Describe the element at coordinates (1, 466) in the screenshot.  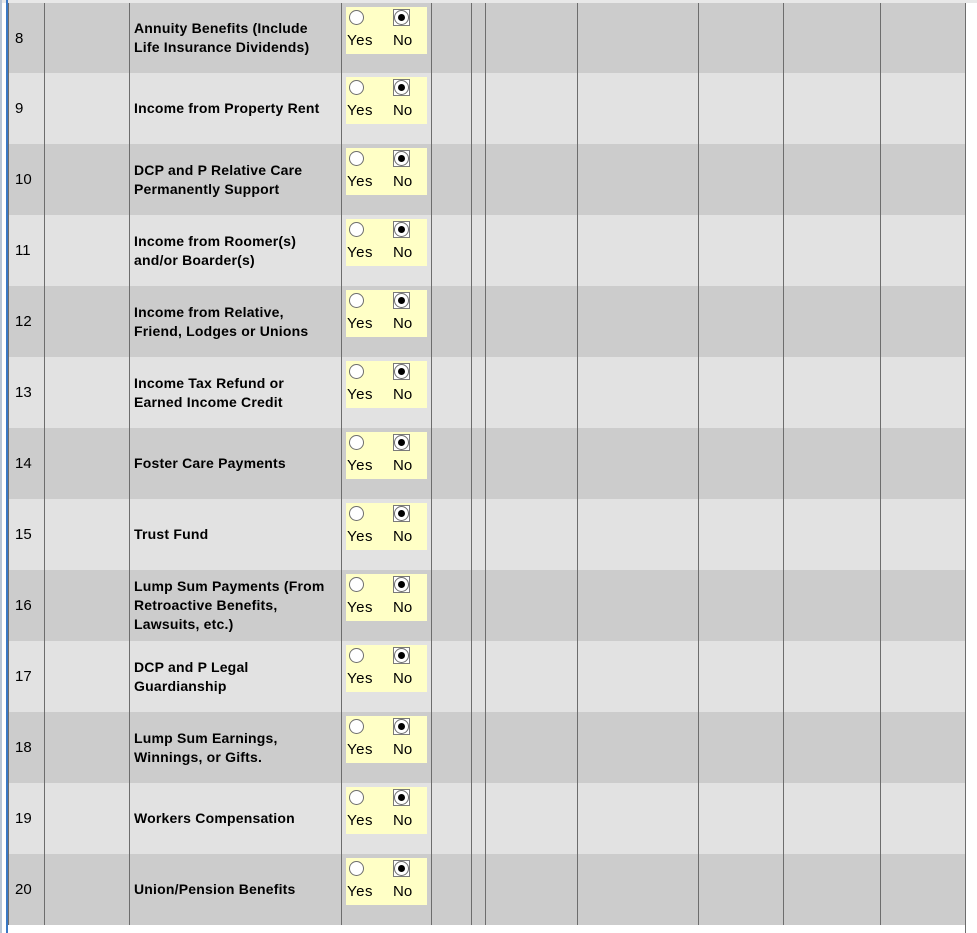
I see `left-border` at that location.